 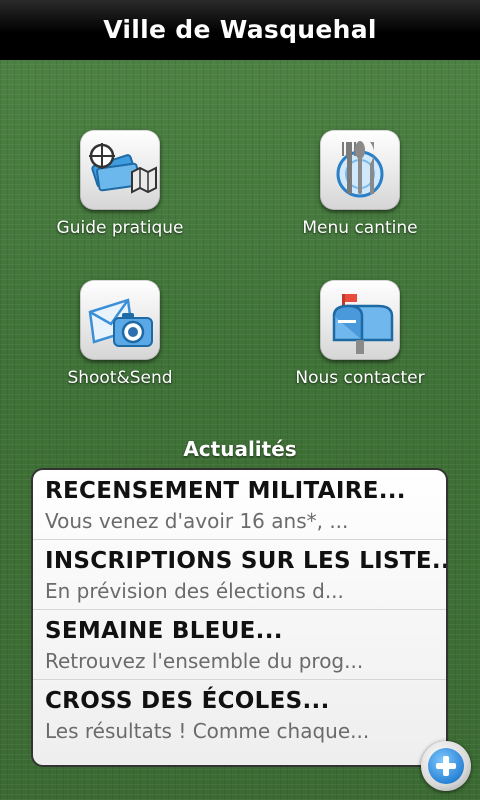 What do you see at coordinates (360, 378) in the screenshot?
I see `nous-contacter-label: Nous contacter` at bounding box center [360, 378].